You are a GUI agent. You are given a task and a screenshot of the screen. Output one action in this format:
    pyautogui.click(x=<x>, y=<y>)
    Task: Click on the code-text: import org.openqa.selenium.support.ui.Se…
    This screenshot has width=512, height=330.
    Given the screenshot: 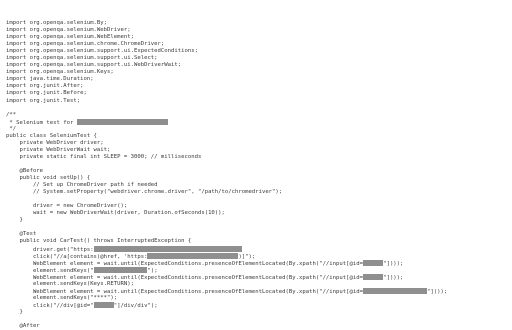 What is the action you would take?
    pyautogui.click(x=82, y=58)
    